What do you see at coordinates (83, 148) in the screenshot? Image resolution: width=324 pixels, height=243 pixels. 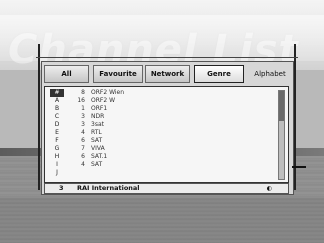 I see `channel-number: 7` at bounding box center [83, 148].